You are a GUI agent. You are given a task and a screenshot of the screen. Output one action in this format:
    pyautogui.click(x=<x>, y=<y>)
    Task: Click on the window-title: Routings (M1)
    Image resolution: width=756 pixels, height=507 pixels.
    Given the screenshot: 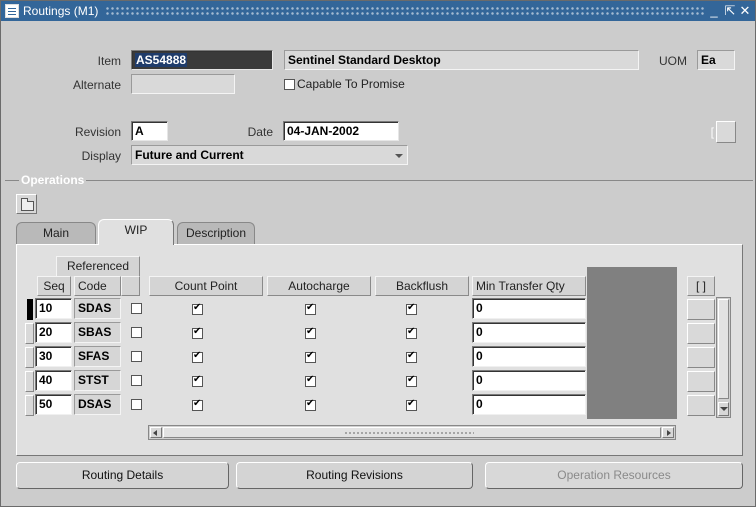 What is the action you would take?
    pyautogui.click(x=61, y=11)
    